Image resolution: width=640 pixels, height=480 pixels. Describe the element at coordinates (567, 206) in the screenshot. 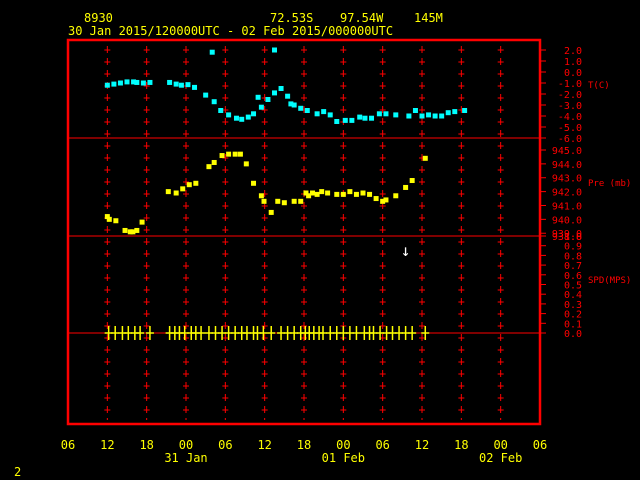

I see `y-tick-label: 941.0` at that location.